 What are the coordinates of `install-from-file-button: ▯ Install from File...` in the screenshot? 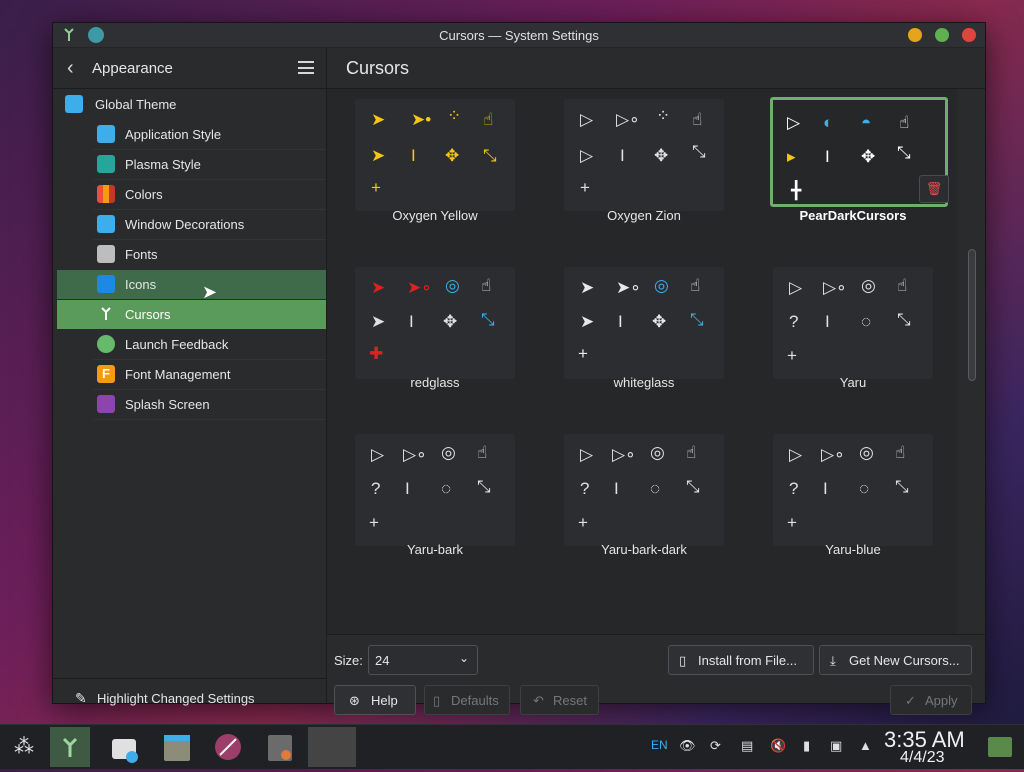 It's located at (741, 660).